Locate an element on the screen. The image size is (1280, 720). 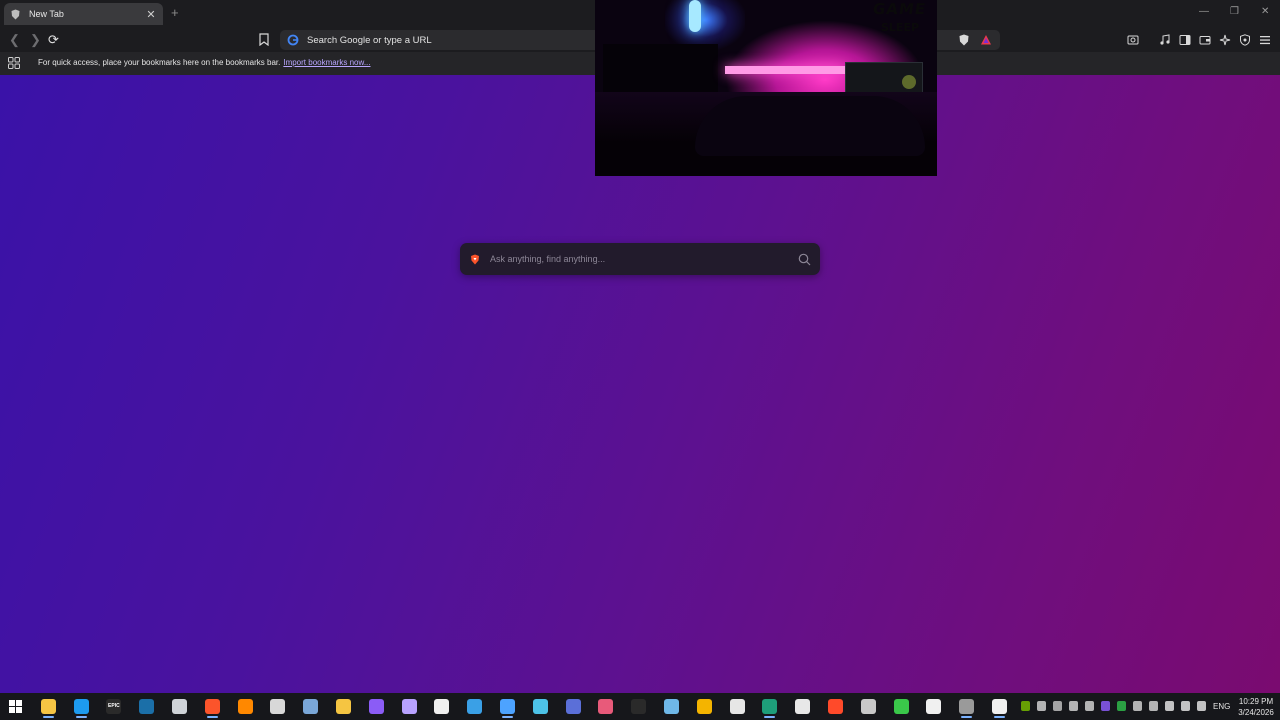
ea-icon is located at coordinates (835, 706).